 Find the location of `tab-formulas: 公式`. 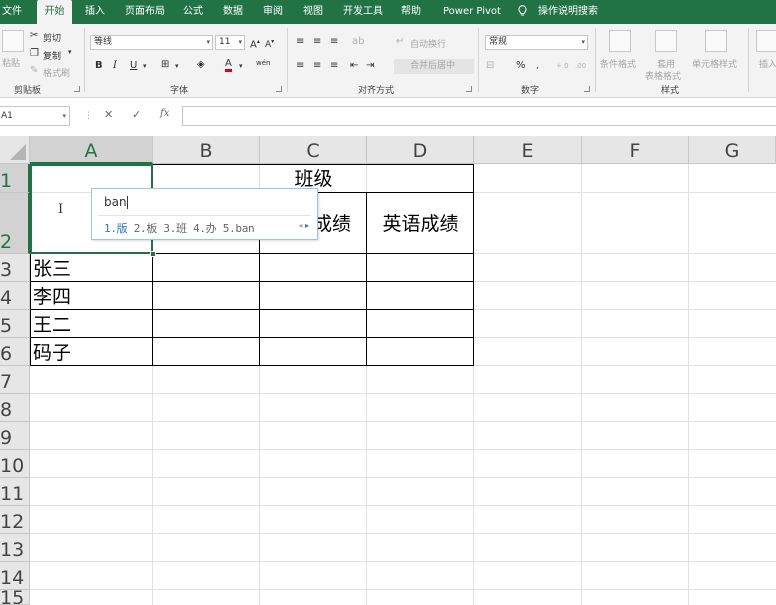

tab-formulas: 公式 is located at coordinates (195, 12).